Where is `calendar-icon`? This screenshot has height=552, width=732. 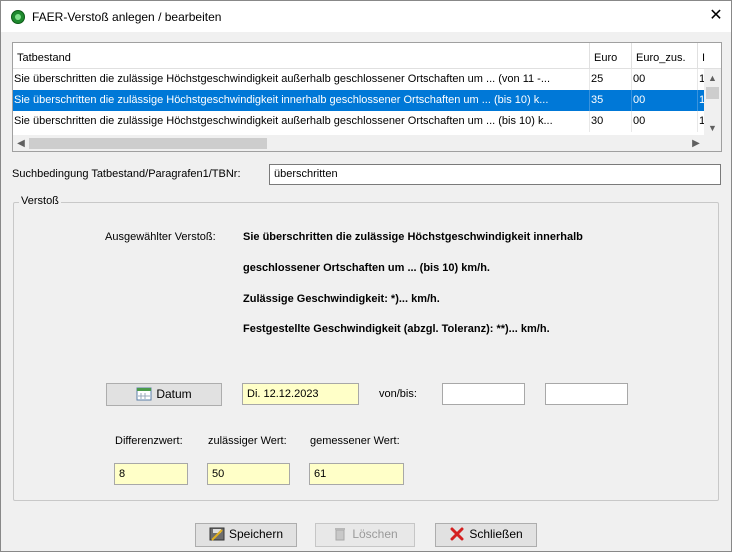 calendar-icon is located at coordinates (144, 394).